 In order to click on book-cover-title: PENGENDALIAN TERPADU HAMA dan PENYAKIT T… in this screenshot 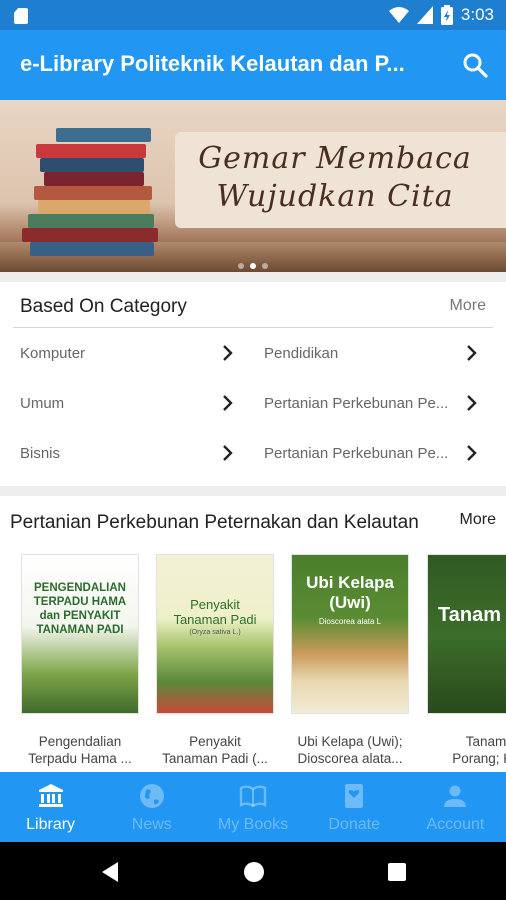, I will do `click(80, 609)`.